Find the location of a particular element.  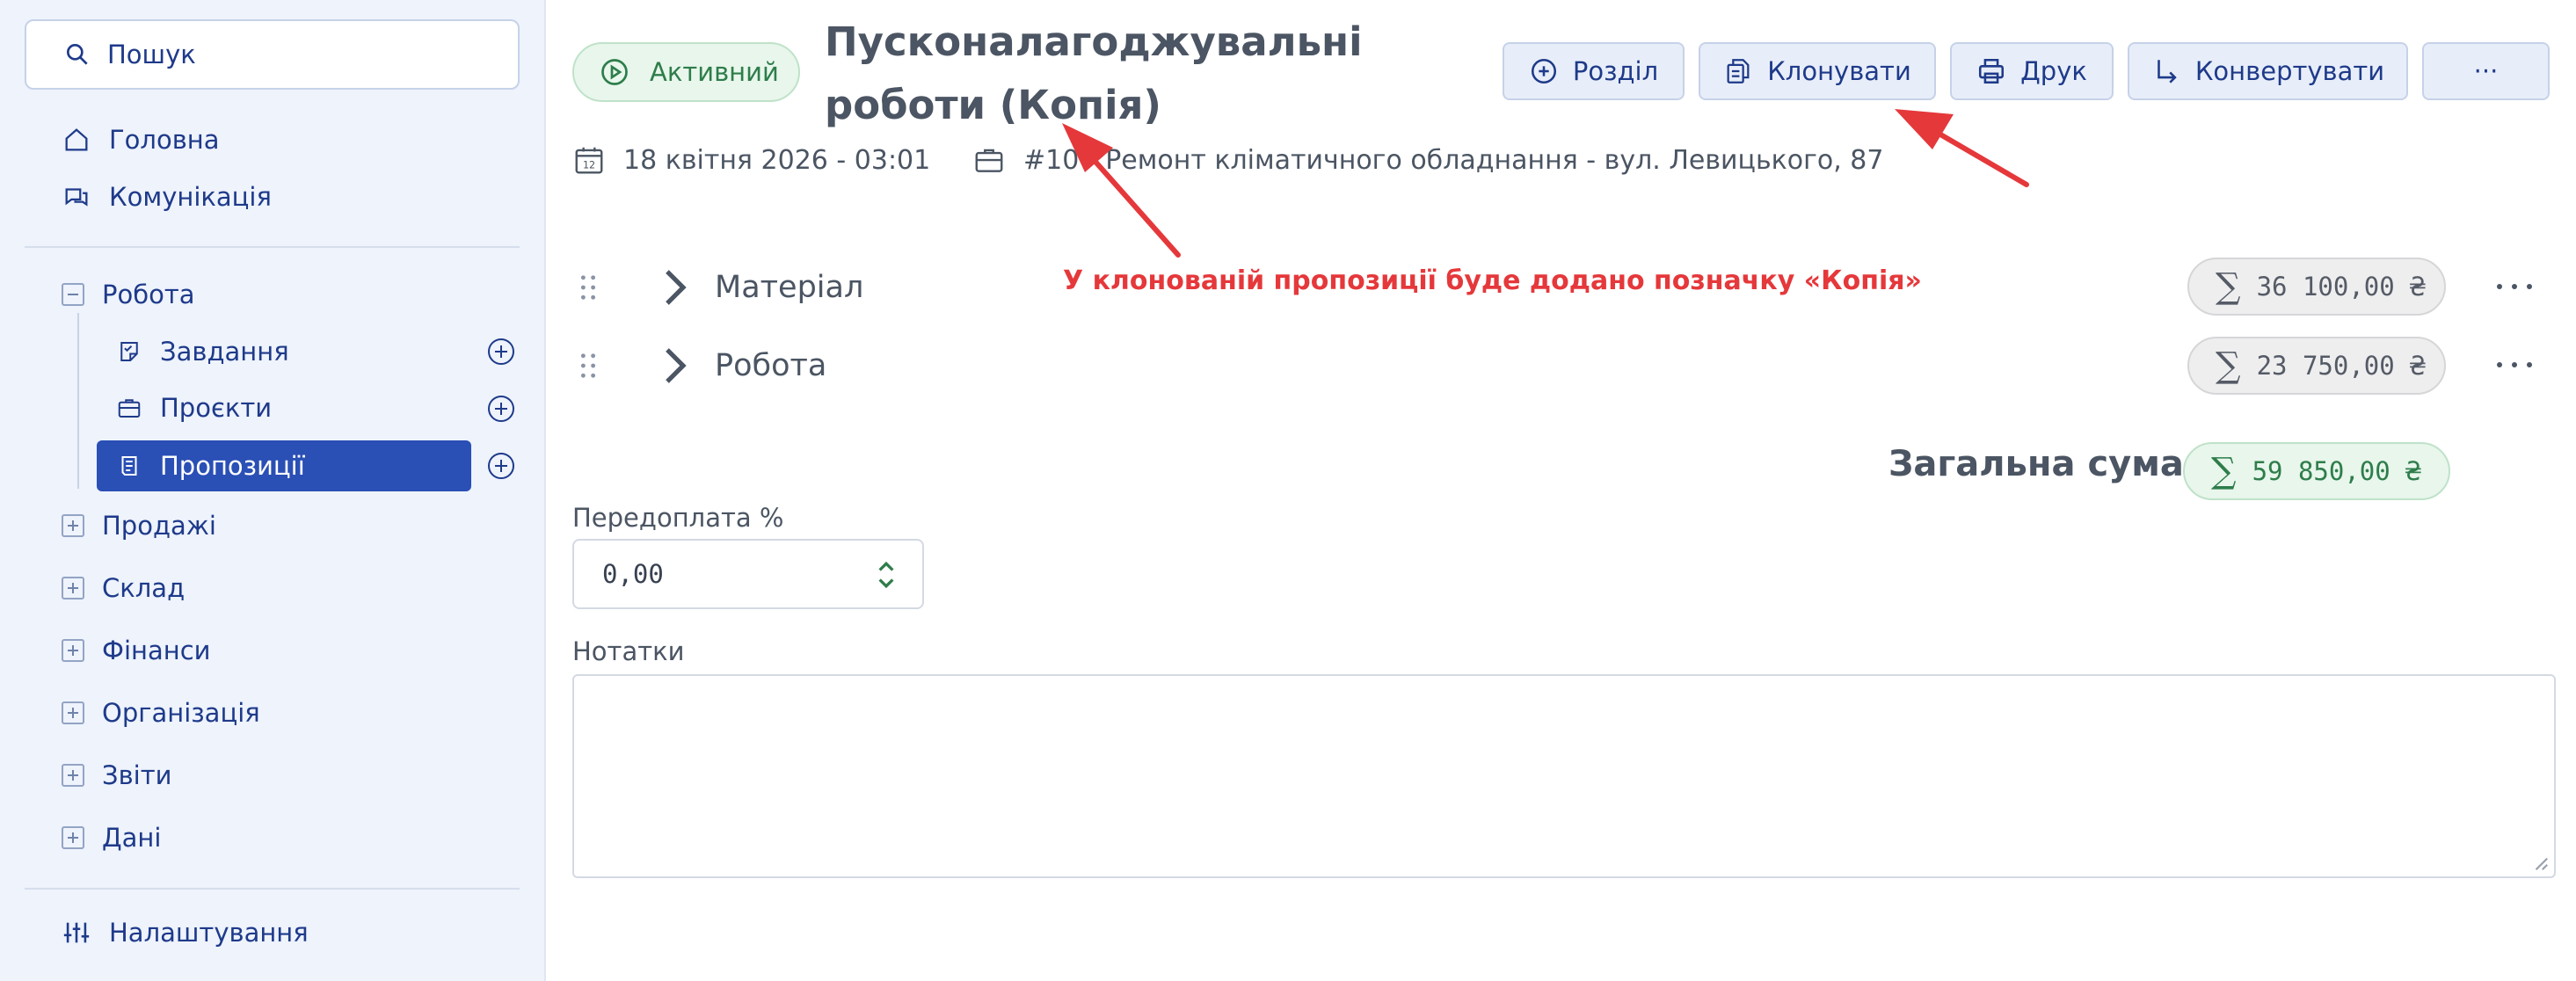

annotation-arrow-clone is located at coordinates (1962, 148).